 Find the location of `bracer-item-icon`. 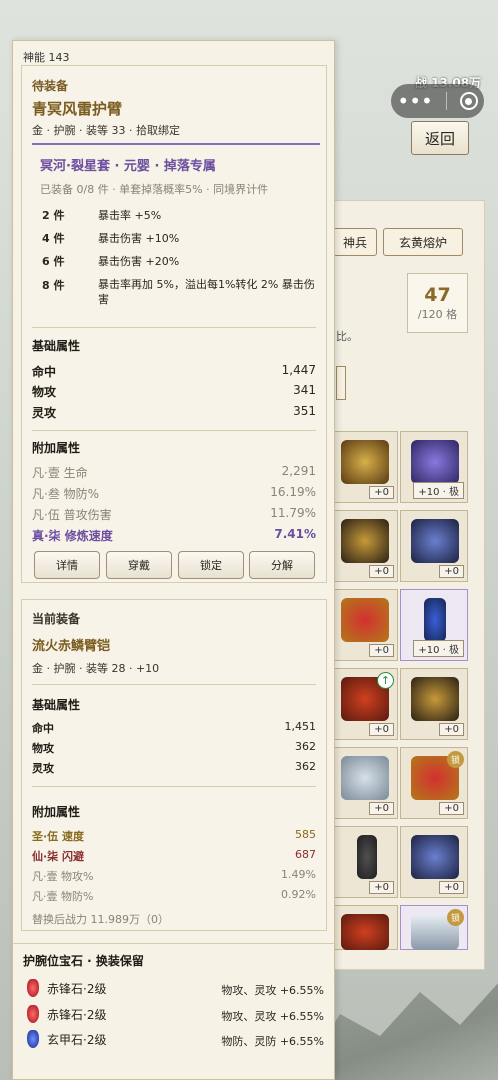

bracer-item-icon is located at coordinates (365, 778).